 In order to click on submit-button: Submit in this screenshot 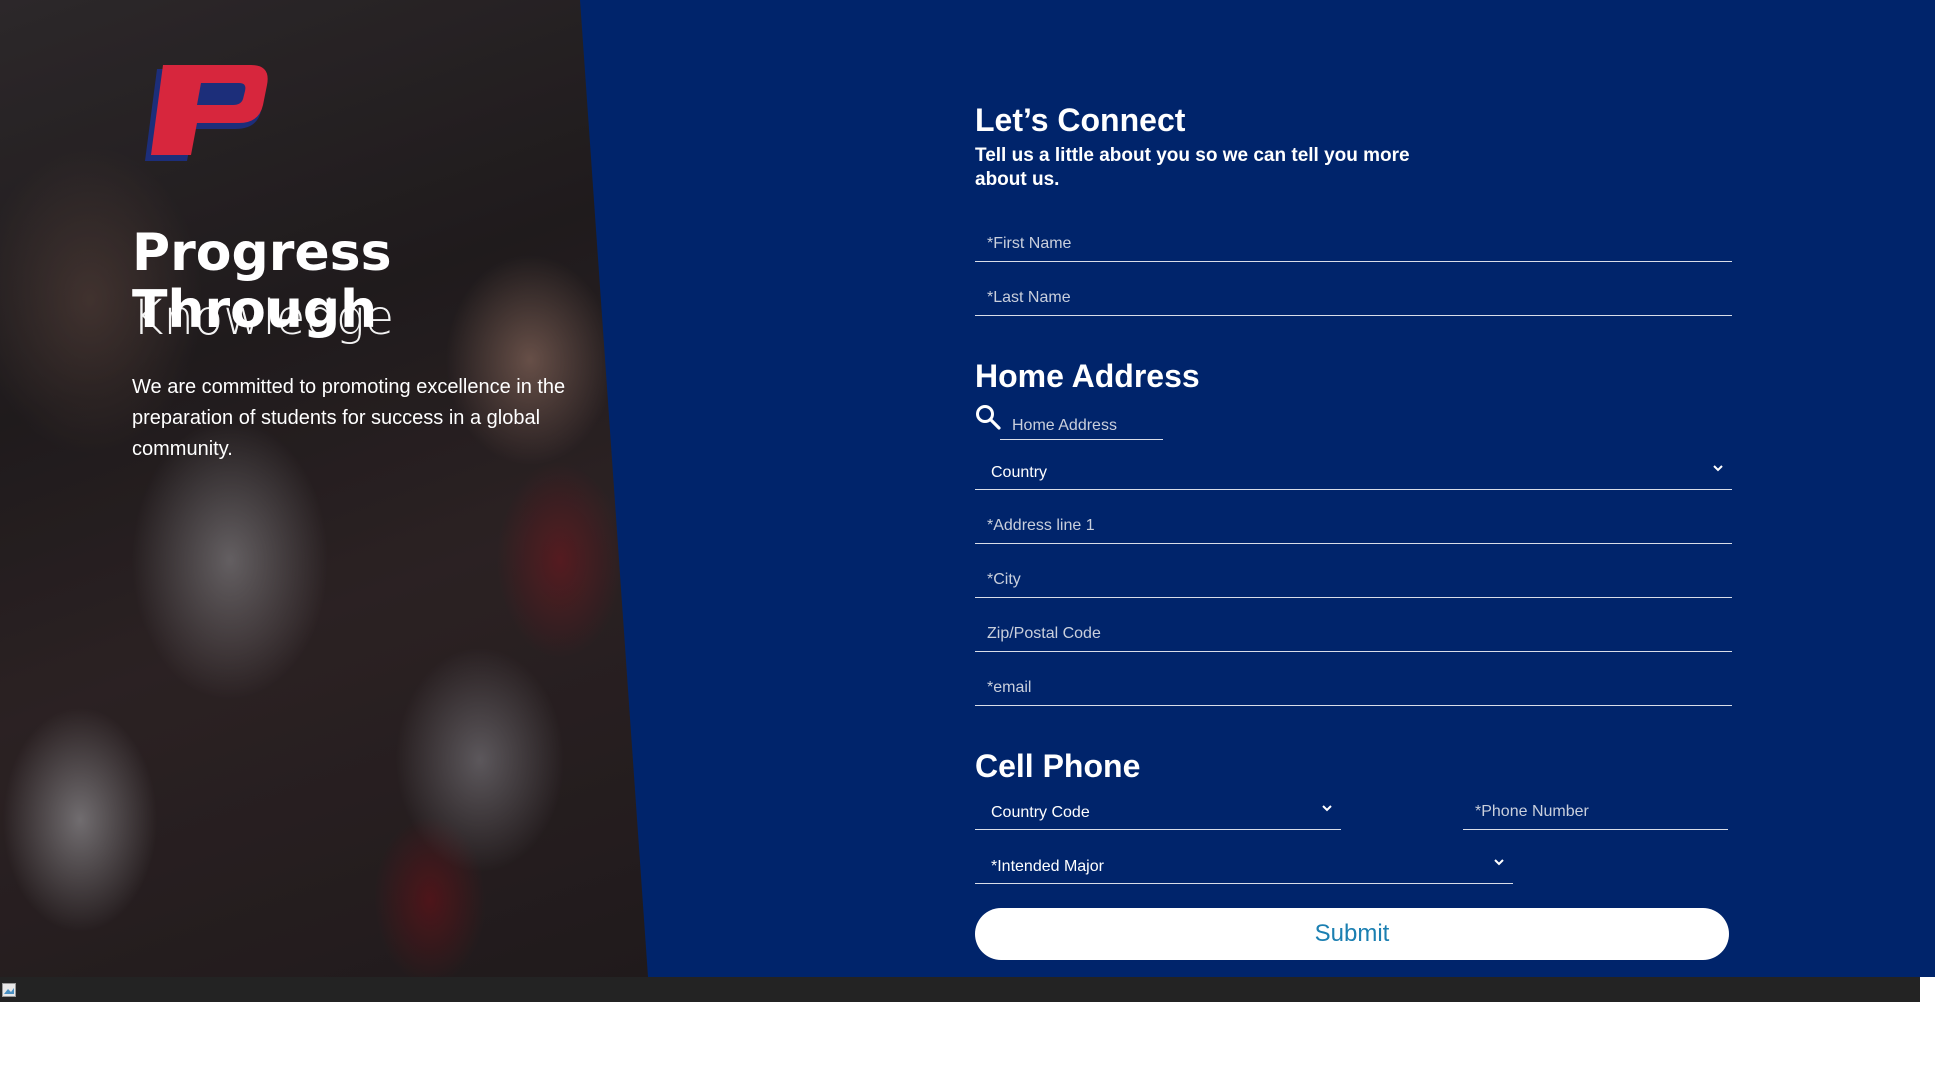, I will do `click(1352, 934)`.